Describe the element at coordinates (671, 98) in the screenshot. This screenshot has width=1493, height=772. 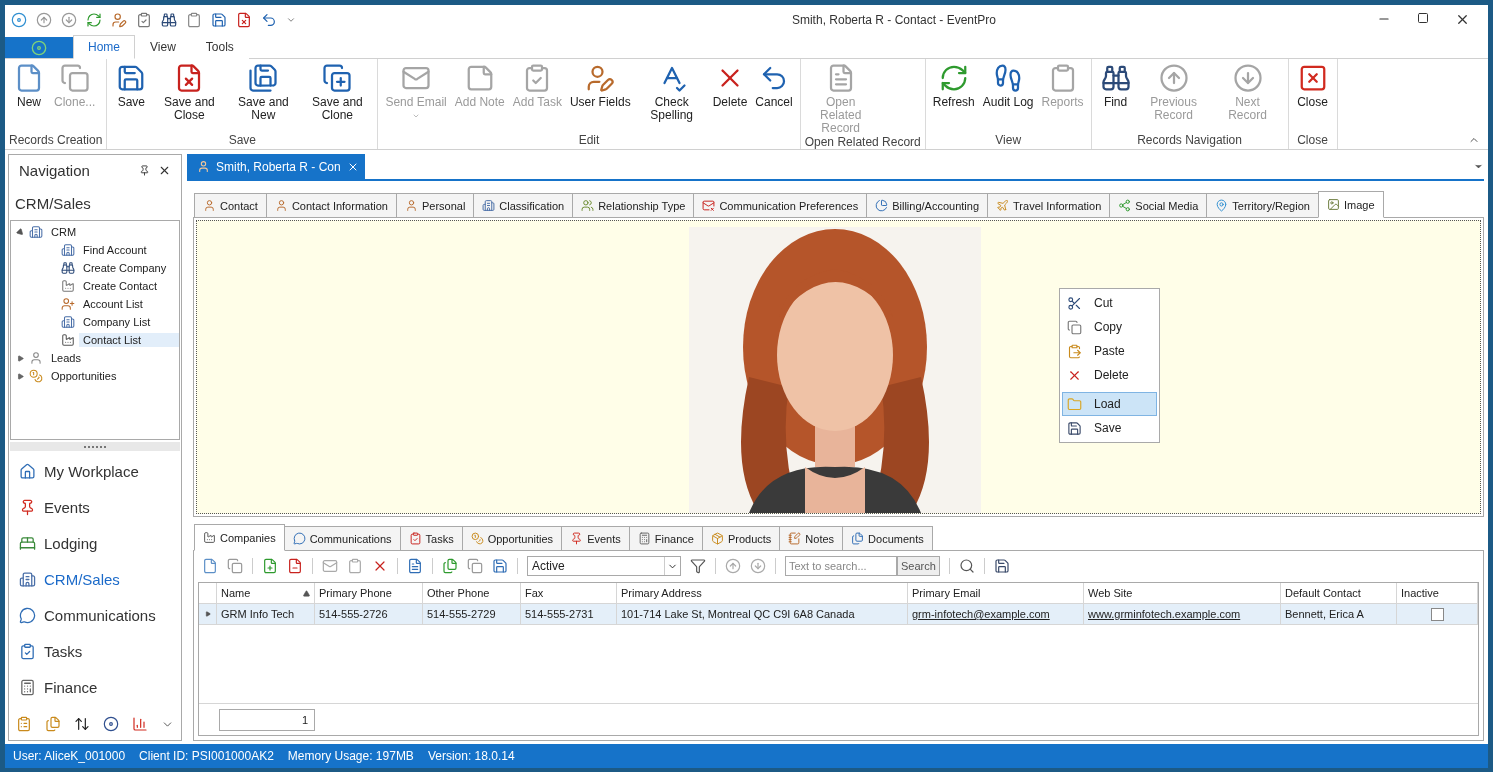
I see `ribbon-button: Check Spelling` at that location.